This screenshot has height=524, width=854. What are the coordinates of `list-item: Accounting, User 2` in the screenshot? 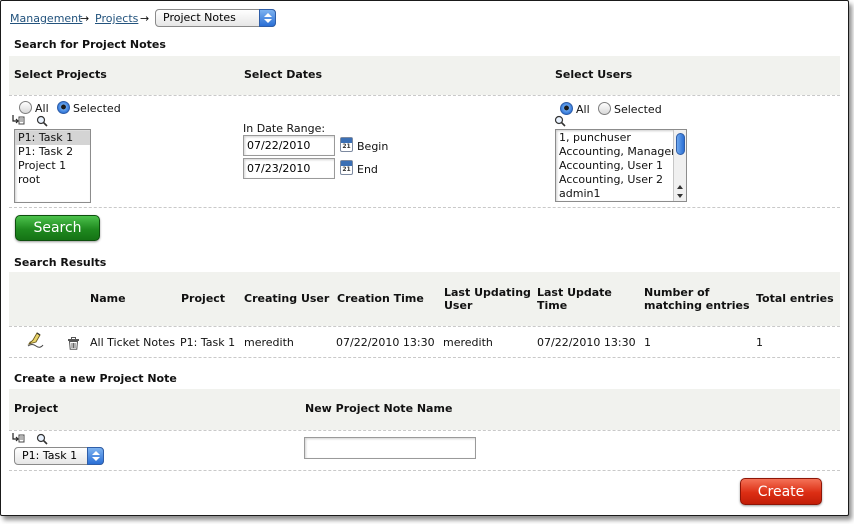 It's located at (621, 180).